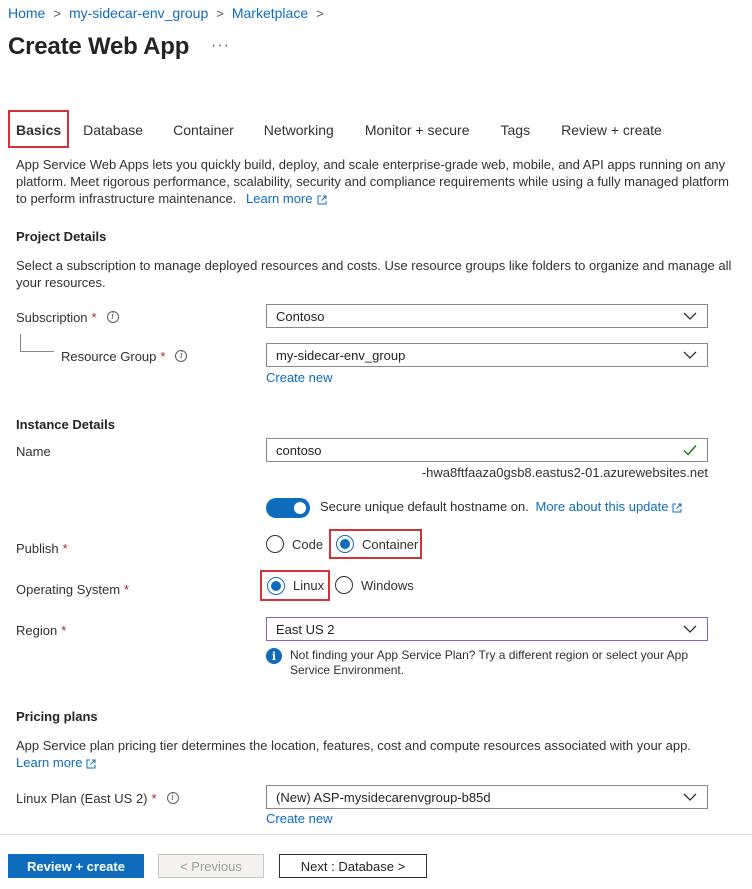 The height and width of the screenshot is (889, 752). I want to click on os-windows-radio: Windows, so click(374, 585).